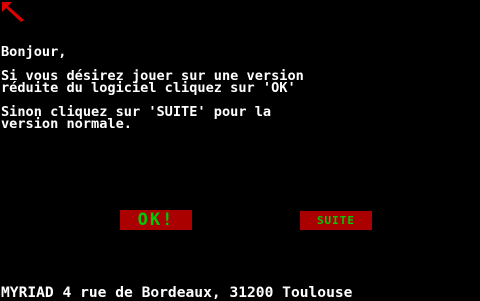 Image resolution: width=480 pixels, height=301 pixels. What do you see at coordinates (156, 220) in the screenshot?
I see `ok-button: OK!` at bounding box center [156, 220].